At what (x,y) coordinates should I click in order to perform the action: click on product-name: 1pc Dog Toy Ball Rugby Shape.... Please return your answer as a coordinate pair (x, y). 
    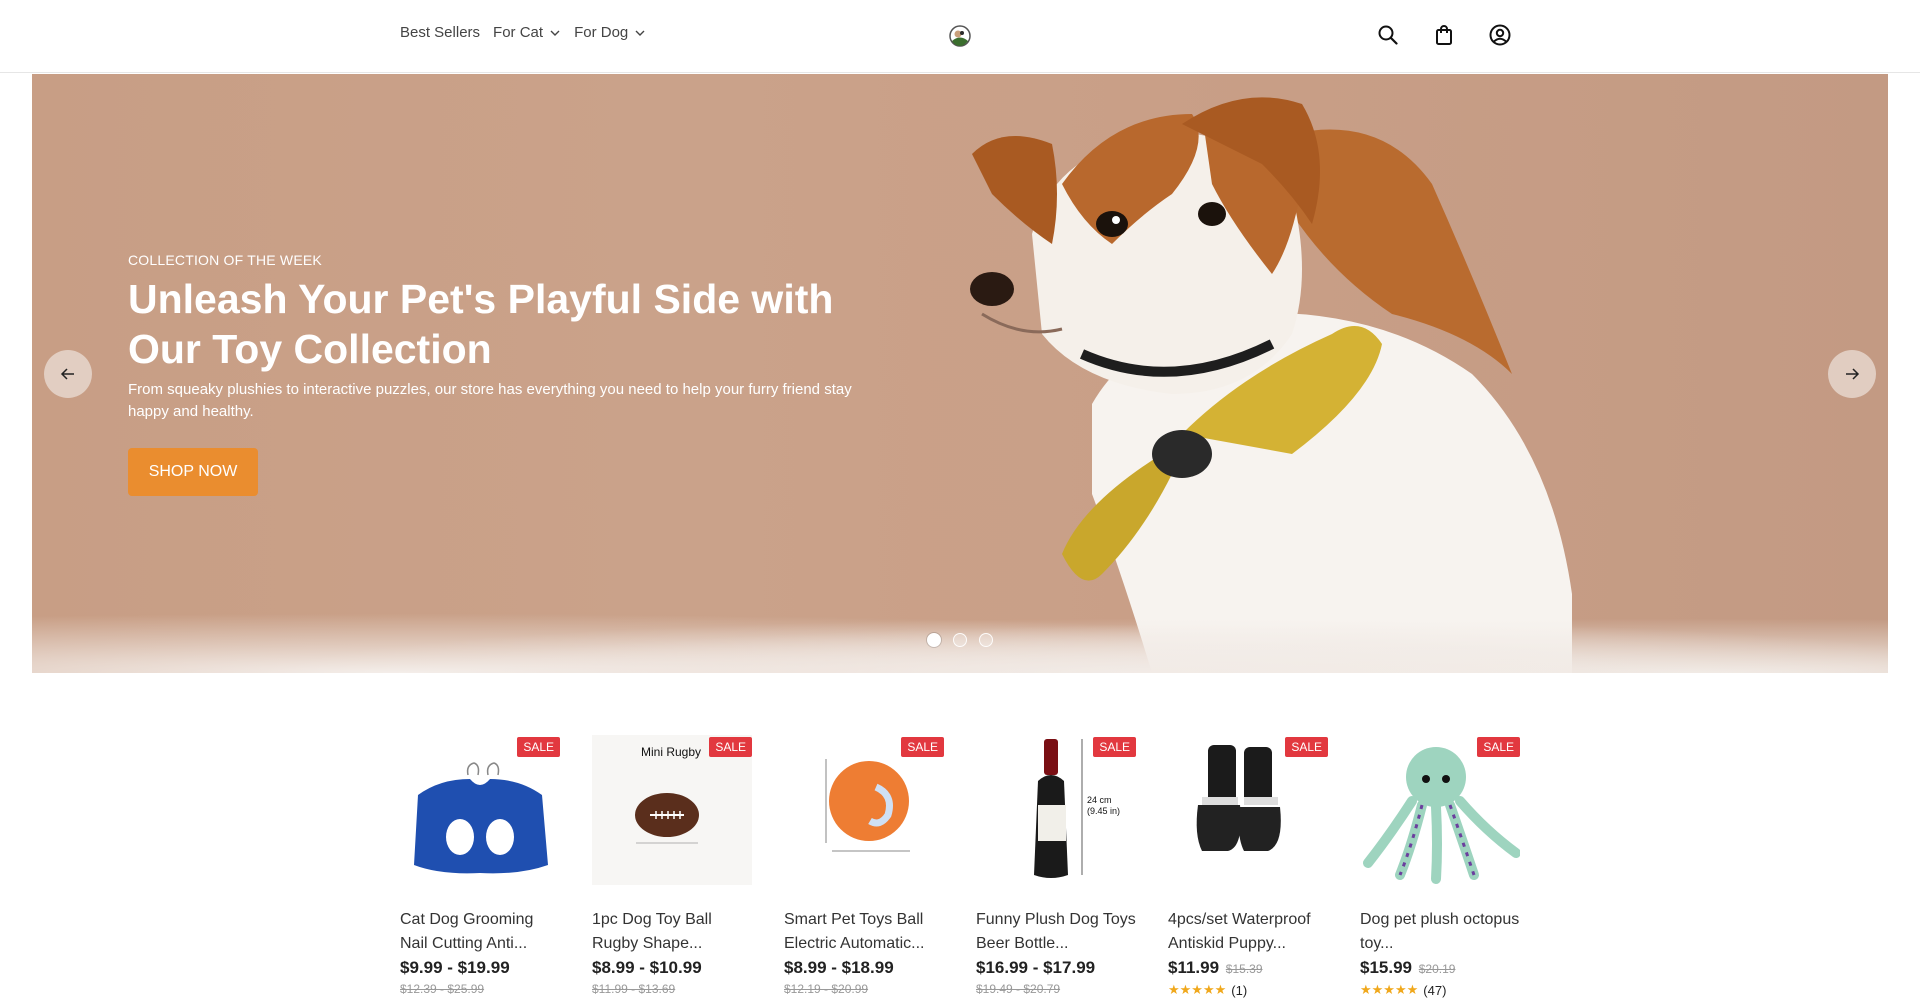
    Looking at the image, I should click on (672, 932).